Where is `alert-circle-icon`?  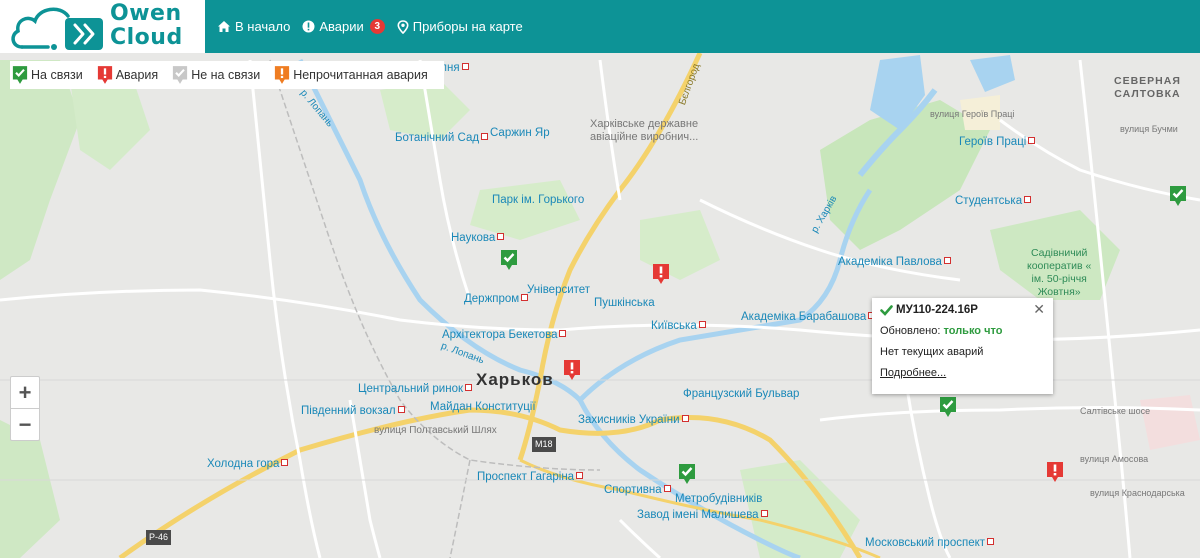
alert-circle-icon is located at coordinates (308, 26).